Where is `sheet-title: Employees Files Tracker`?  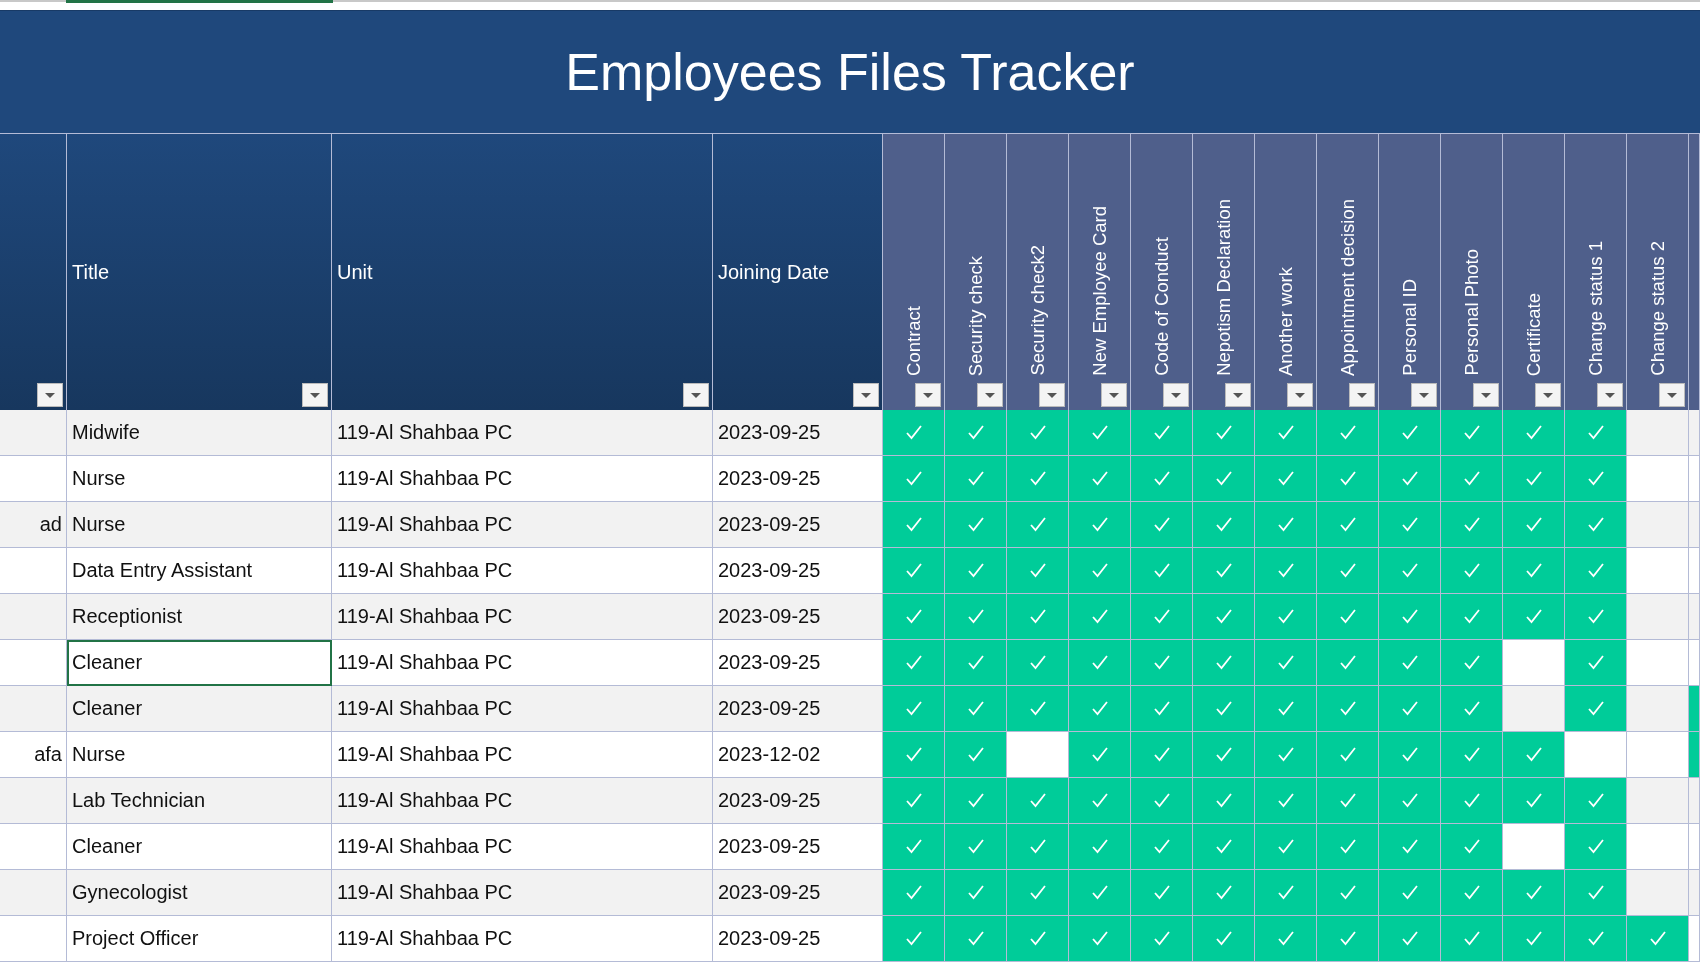 sheet-title: Employees Files Tracker is located at coordinates (850, 72).